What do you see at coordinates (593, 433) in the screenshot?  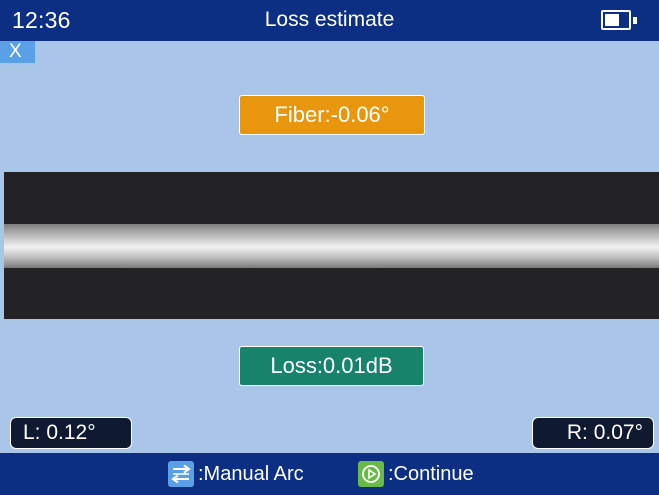 I see `right-cleave-angle: R: 0.07°` at bounding box center [593, 433].